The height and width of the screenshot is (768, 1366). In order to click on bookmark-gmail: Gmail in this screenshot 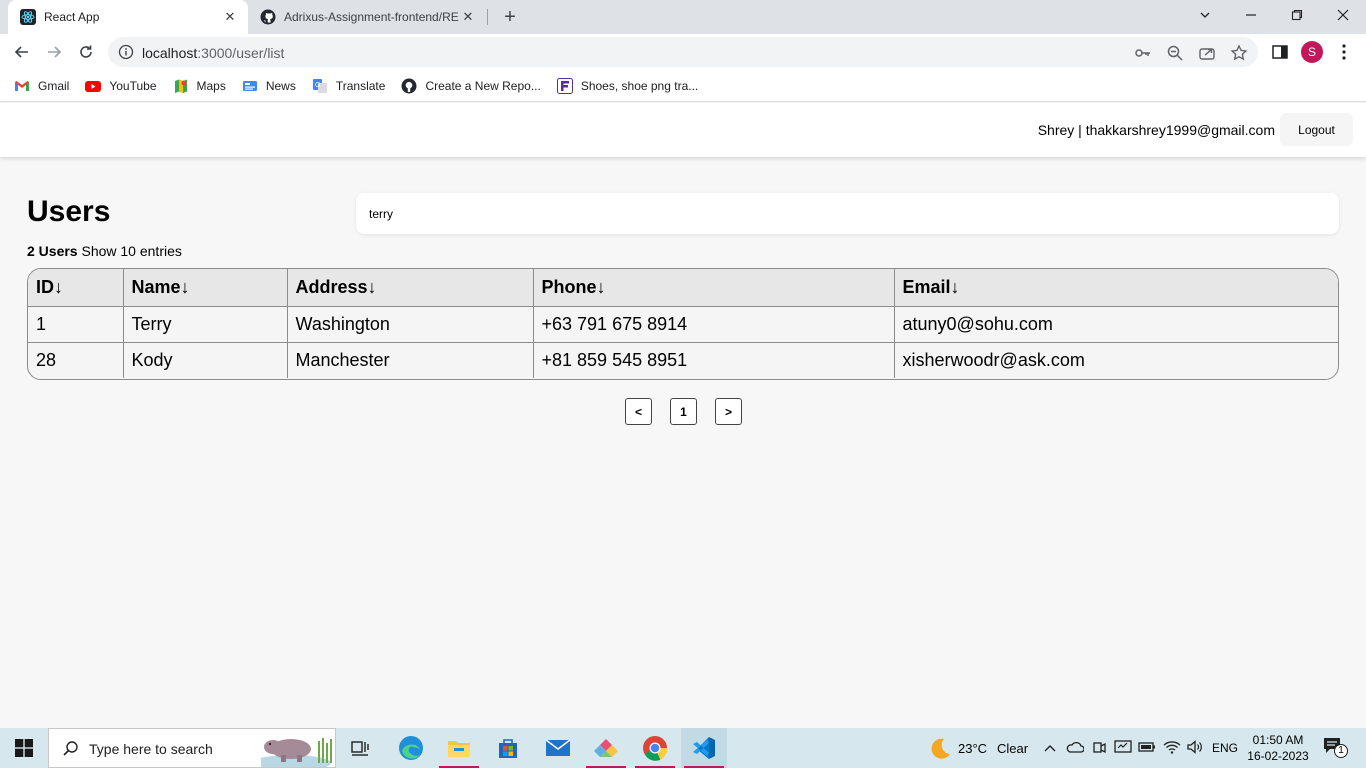, I will do `click(41, 86)`.